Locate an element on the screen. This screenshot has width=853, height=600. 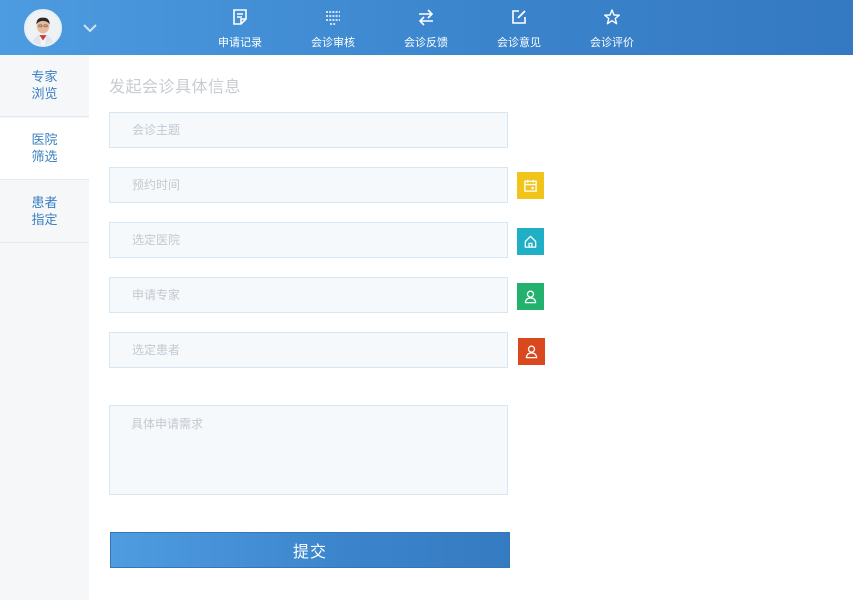
calendar-icon is located at coordinates (530, 185).